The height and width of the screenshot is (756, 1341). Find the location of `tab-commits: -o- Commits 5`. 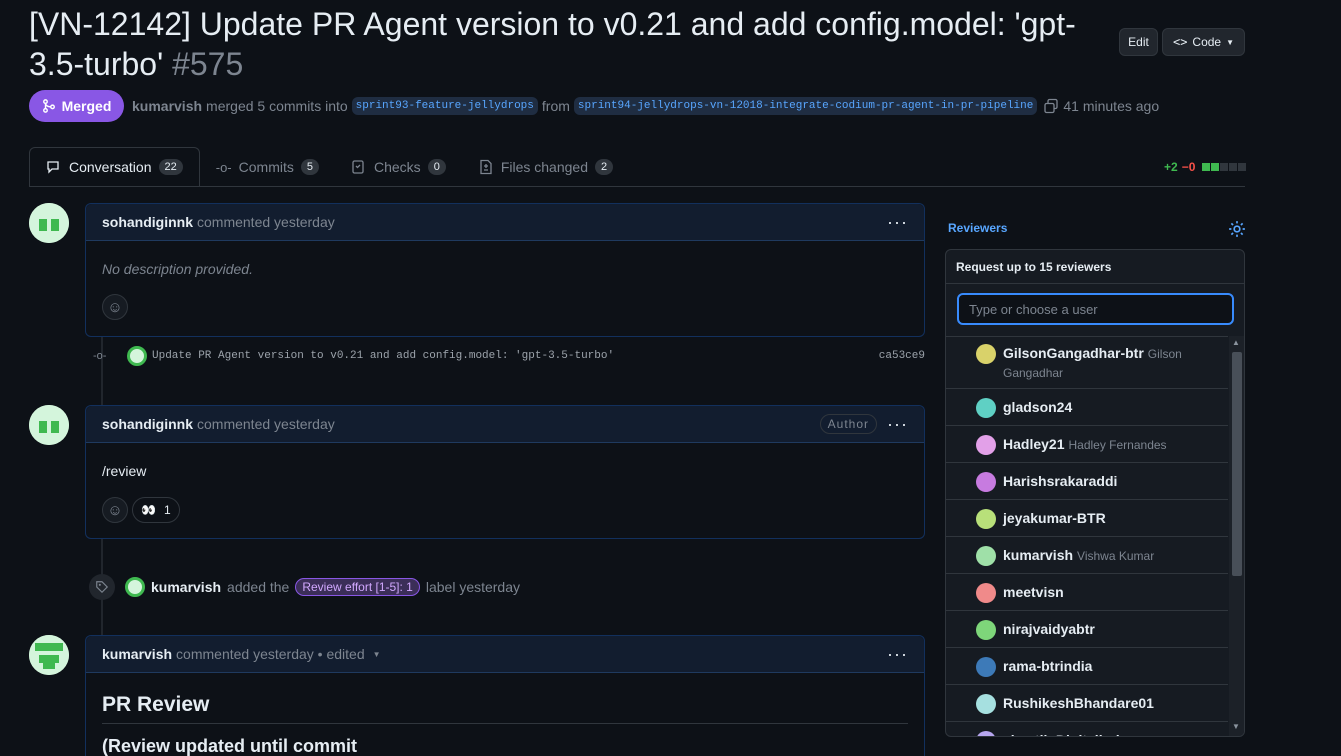

tab-commits: -o- Commits 5 is located at coordinates (267, 167).